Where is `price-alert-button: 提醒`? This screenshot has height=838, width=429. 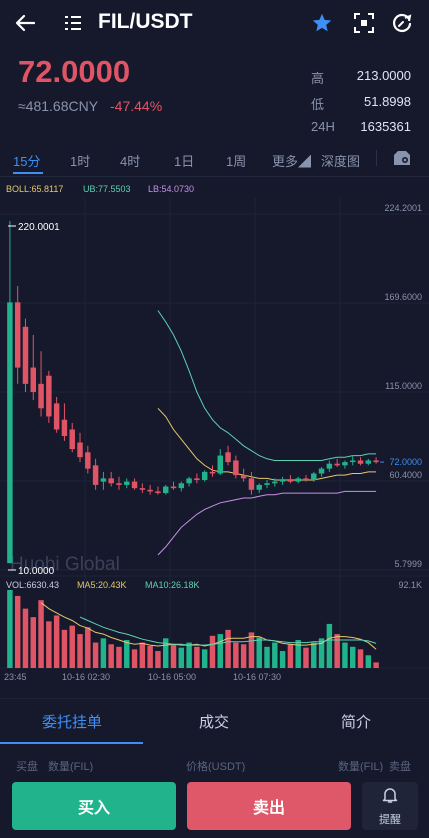
price-alert-button: 提醒 is located at coordinates (390, 806).